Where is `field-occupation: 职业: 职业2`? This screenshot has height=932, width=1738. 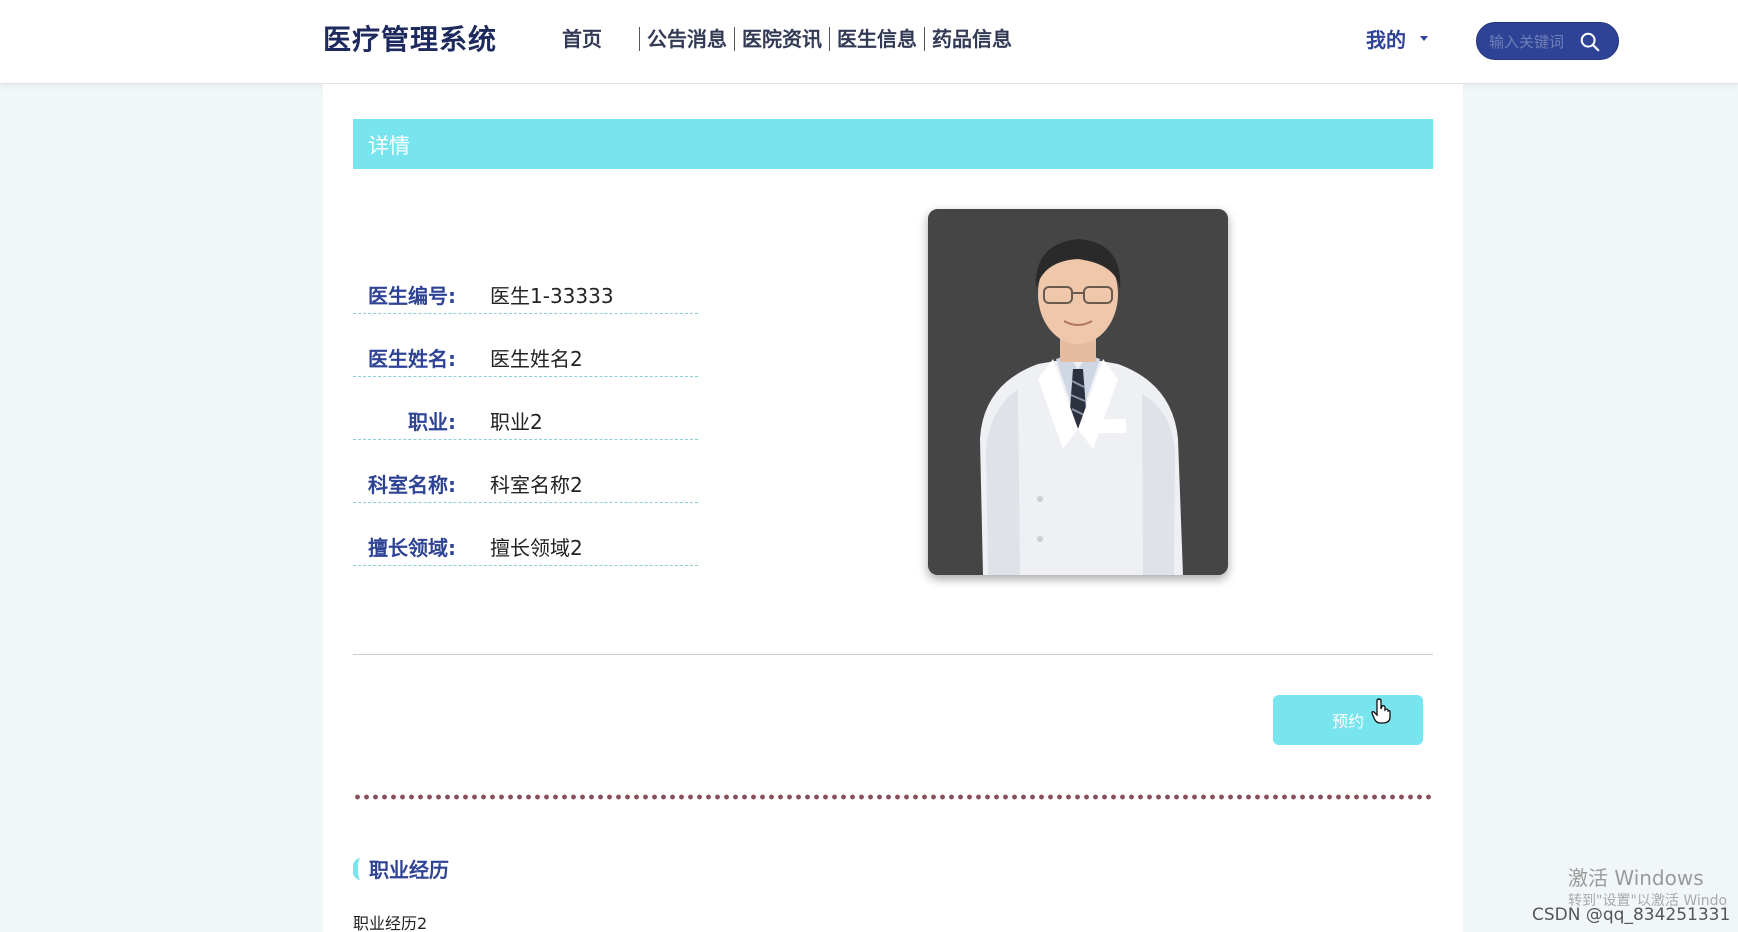 field-occupation: 职业: 职业2 is located at coordinates (525, 420).